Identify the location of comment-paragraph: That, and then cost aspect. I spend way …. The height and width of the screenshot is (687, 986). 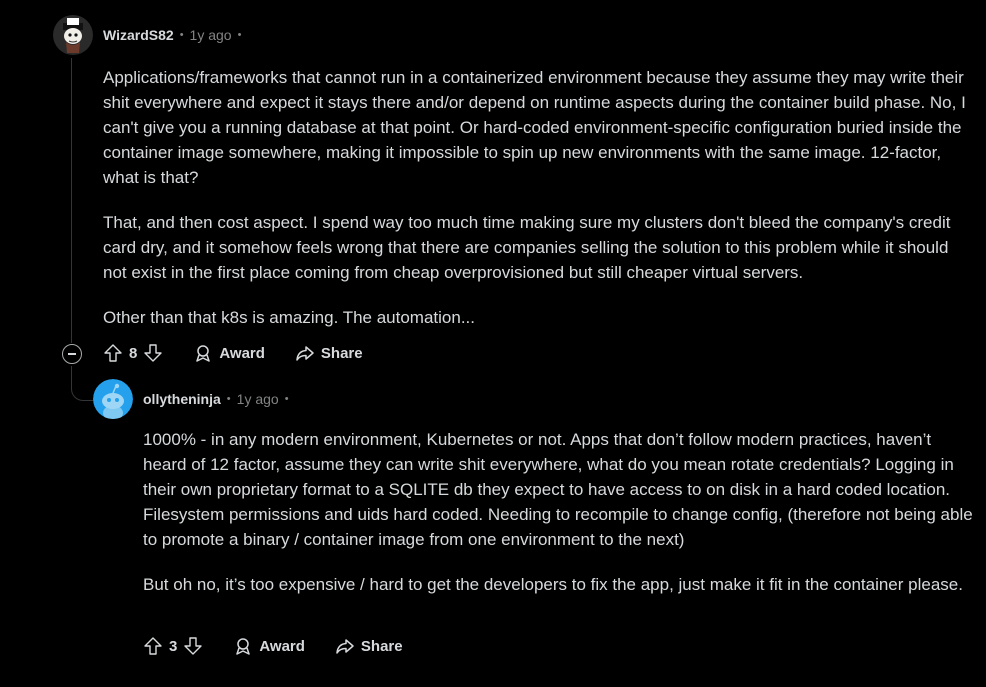
(527, 247).